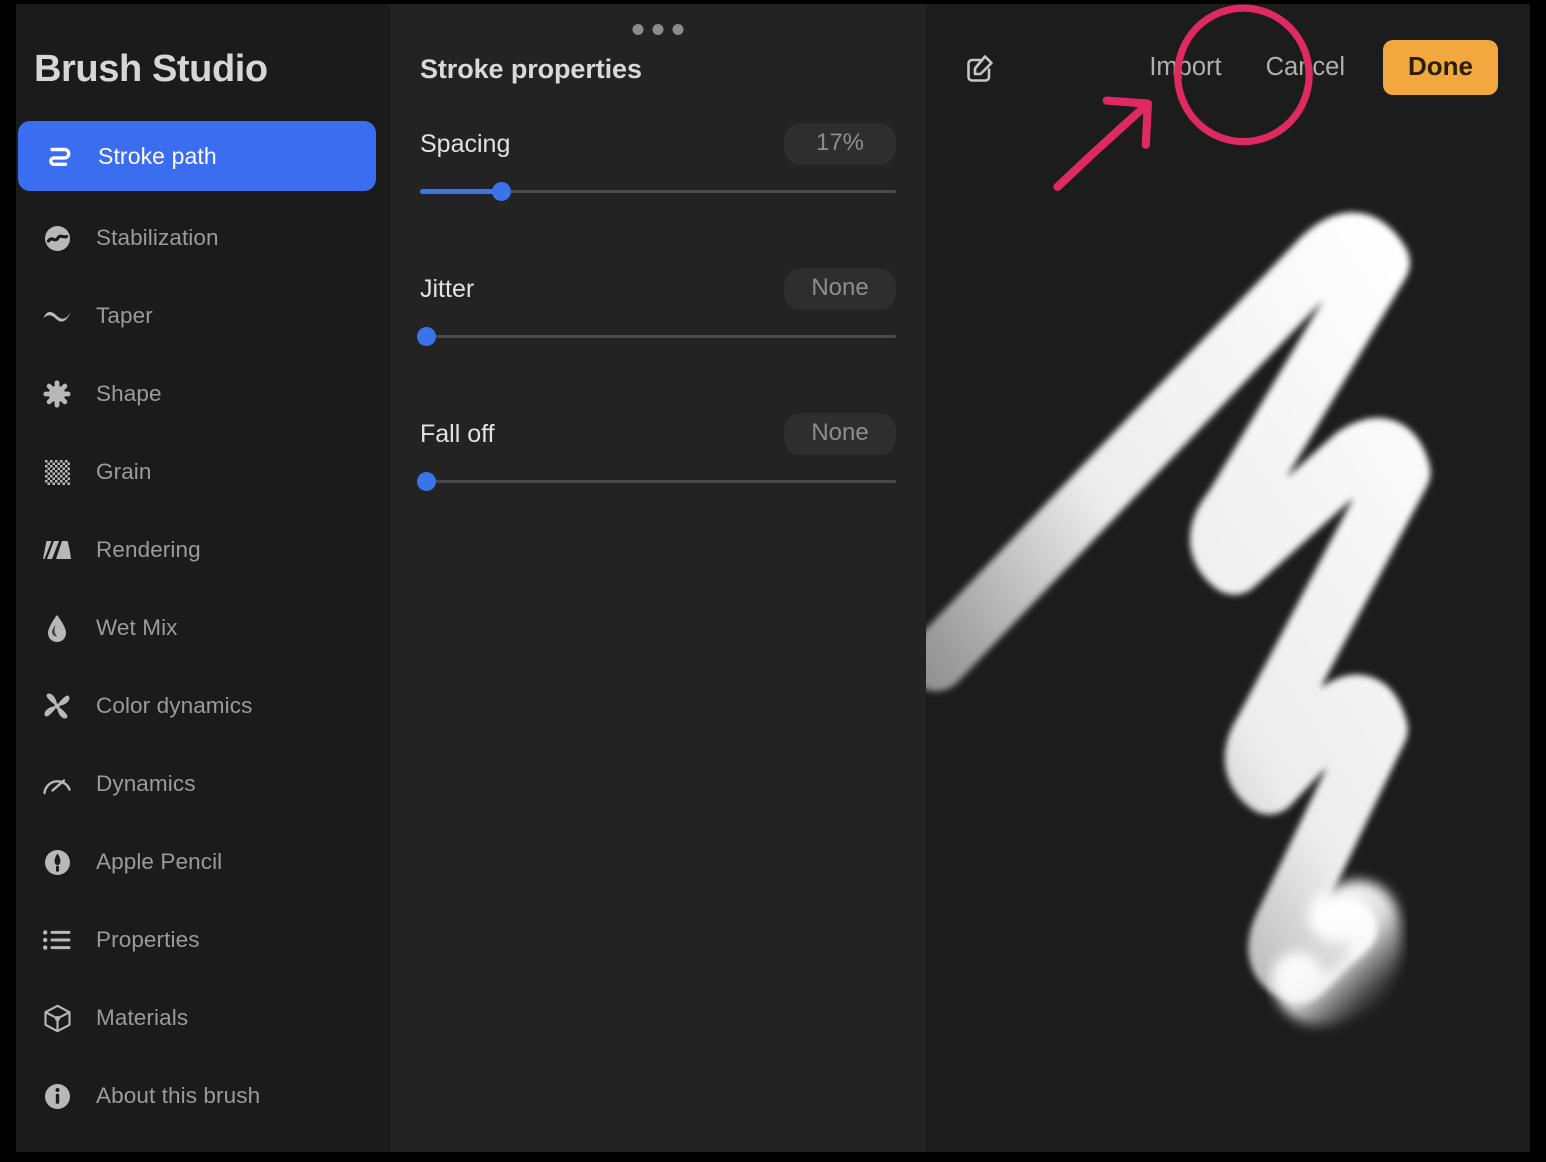 The height and width of the screenshot is (1162, 1546). Describe the element at coordinates (447, 288) in the screenshot. I see `slider-label: Jitter` at that location.